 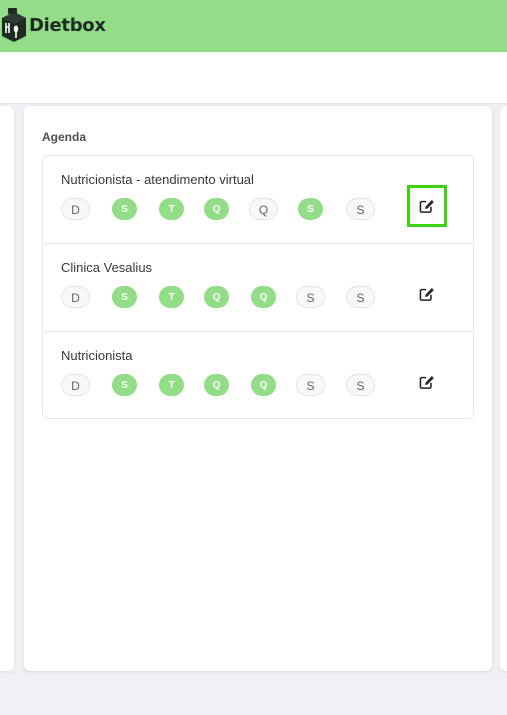 I want to click on agenda-item: Nutricionista D S T Q Q S S, so click(x=258, y=375).